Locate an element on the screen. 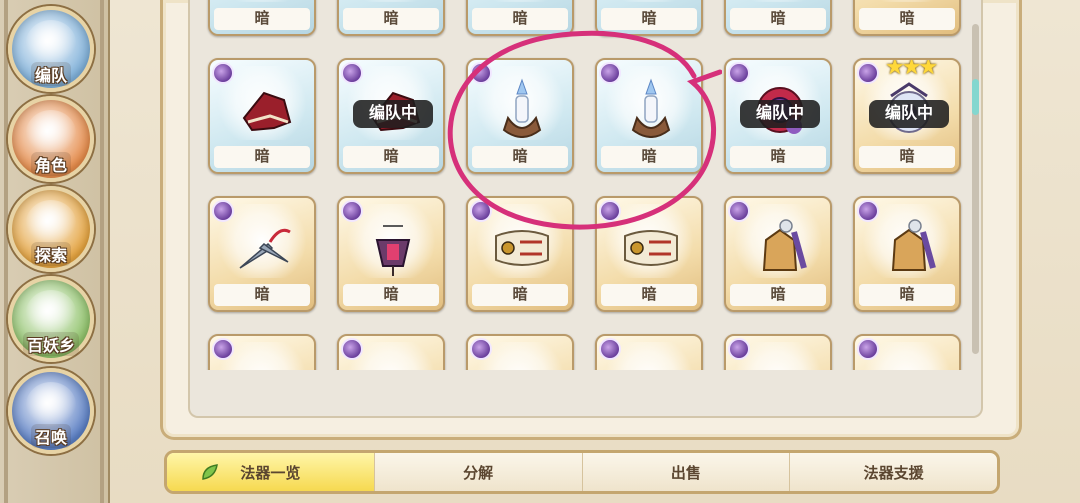 The image size is (1080, 503). sidebar-item-1: 角色 is located at coordinates (51, 139).